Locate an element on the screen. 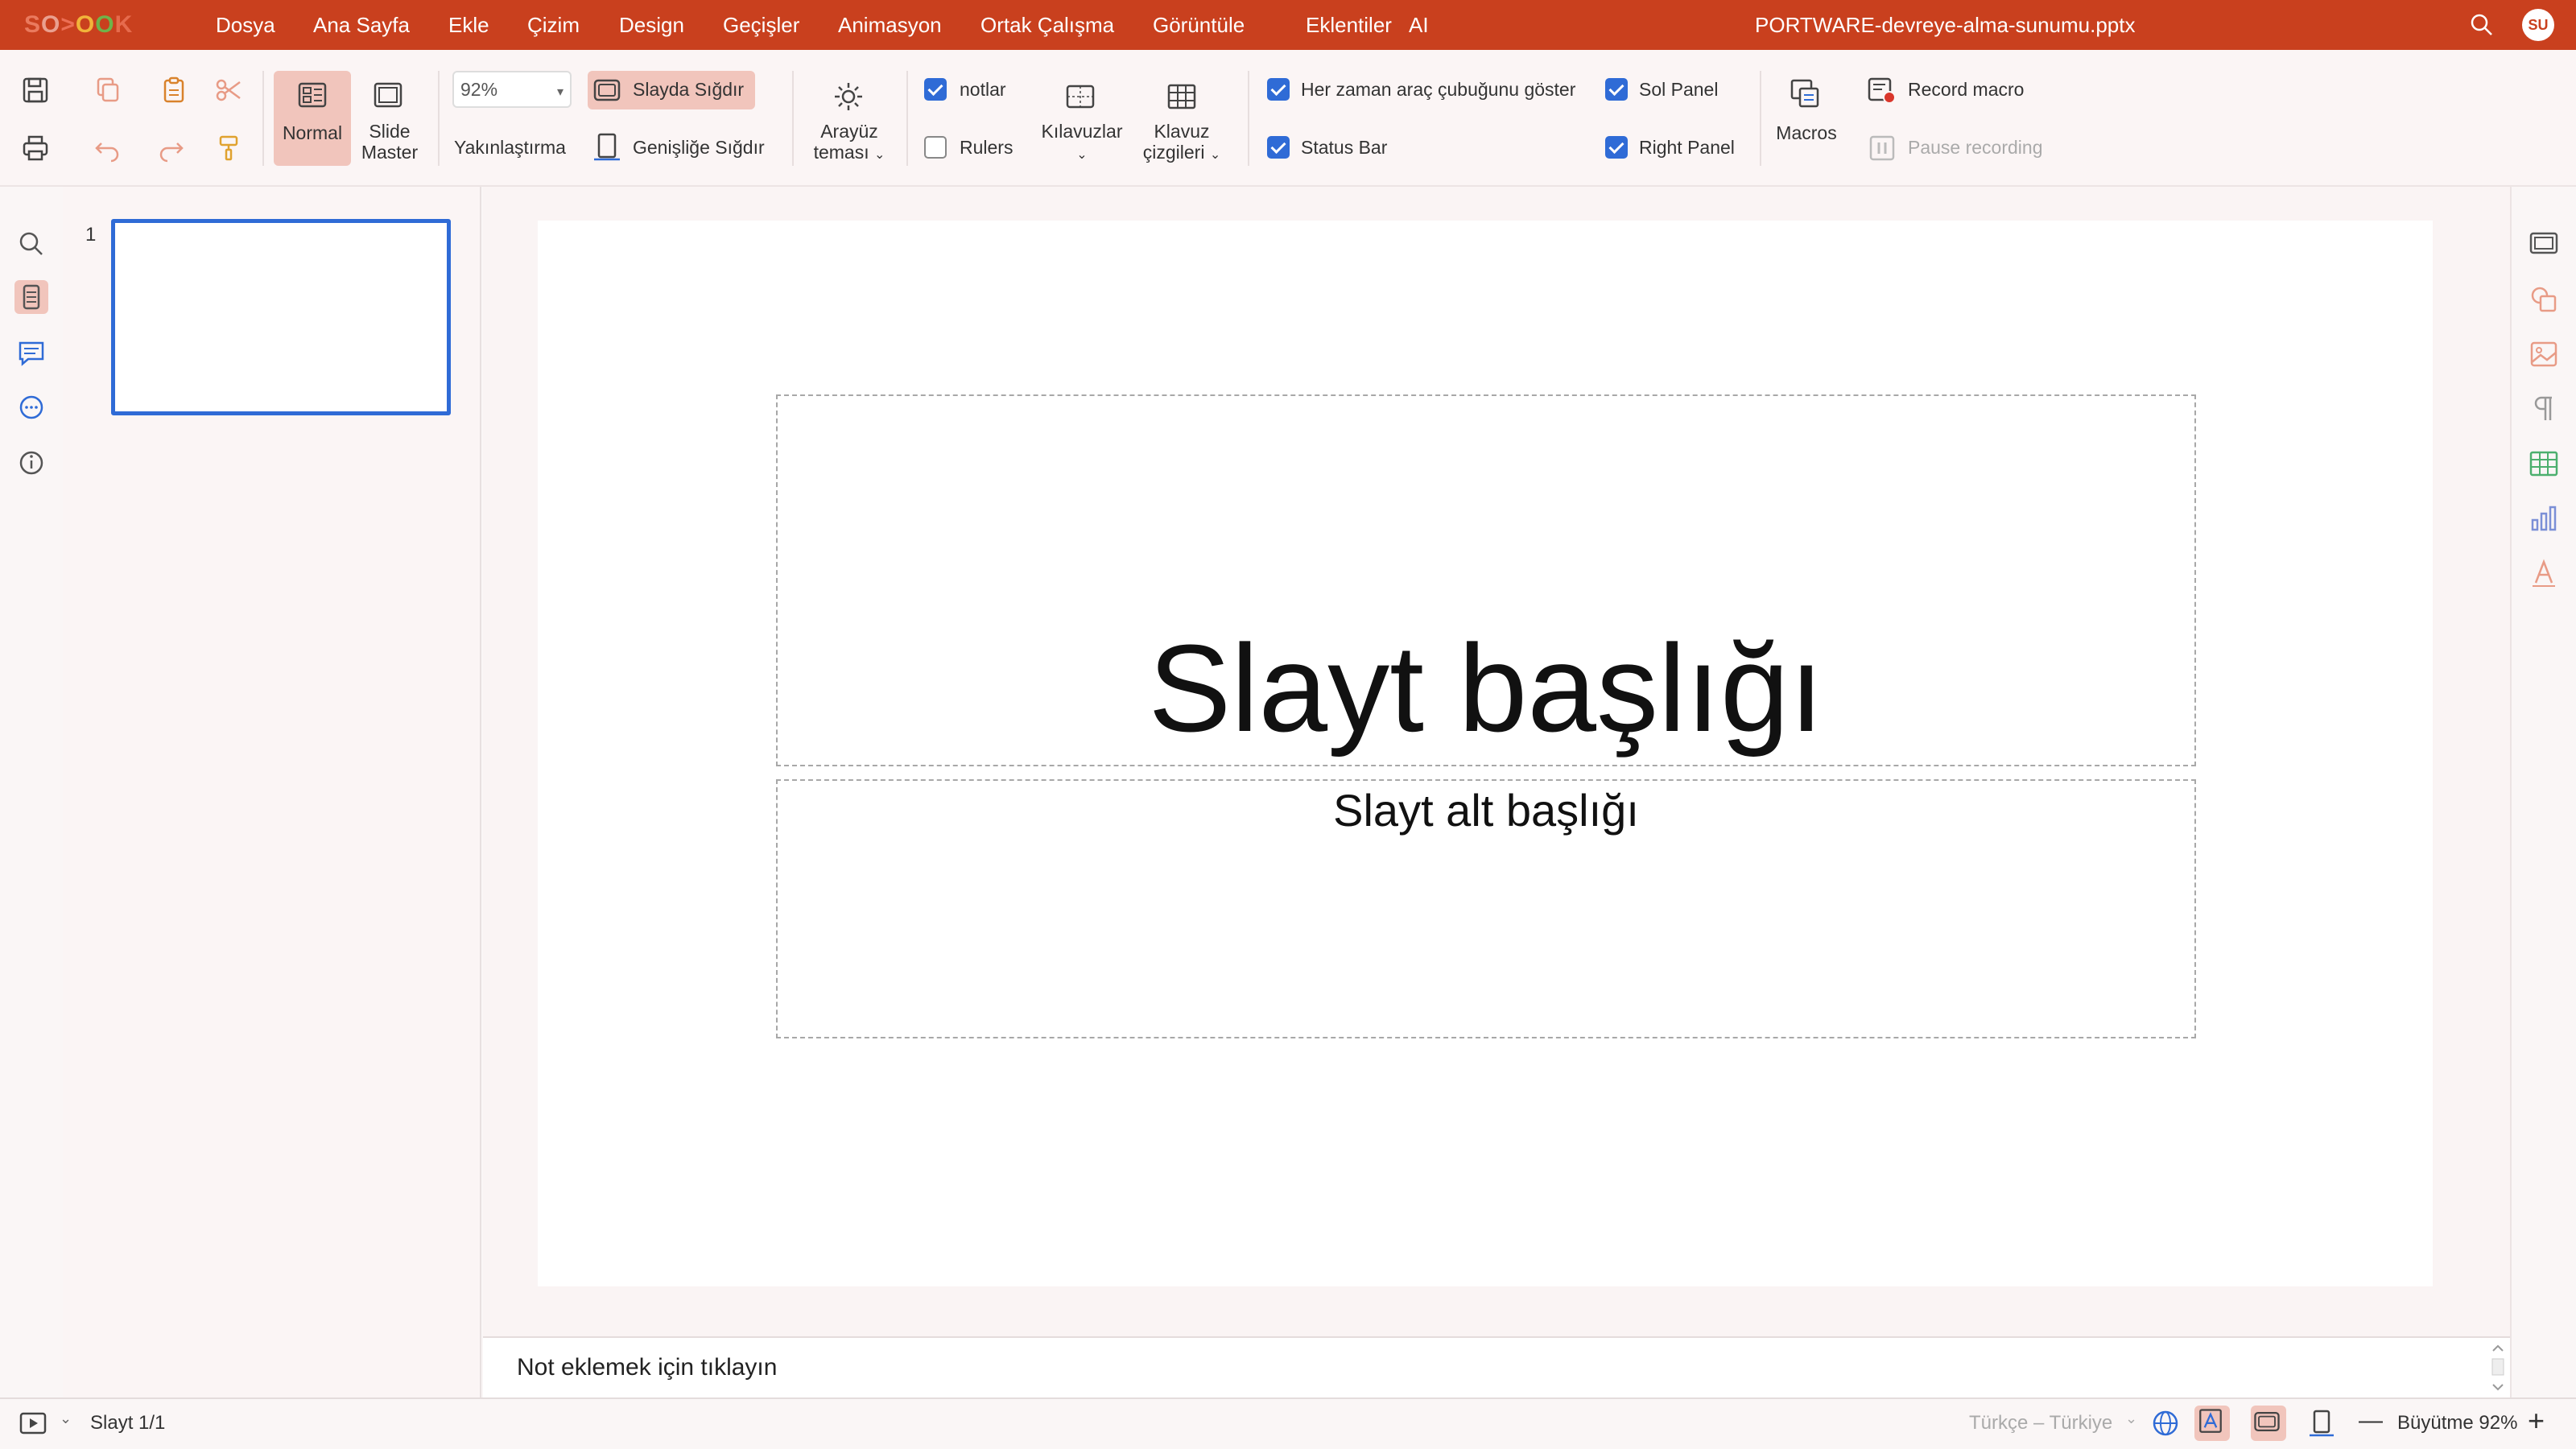  text-art-settings-icon is located at coordinates (2544, 573).